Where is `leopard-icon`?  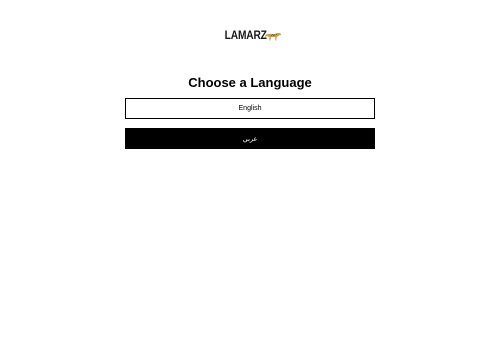 leopard-icon is located at coordinates (273, 36).